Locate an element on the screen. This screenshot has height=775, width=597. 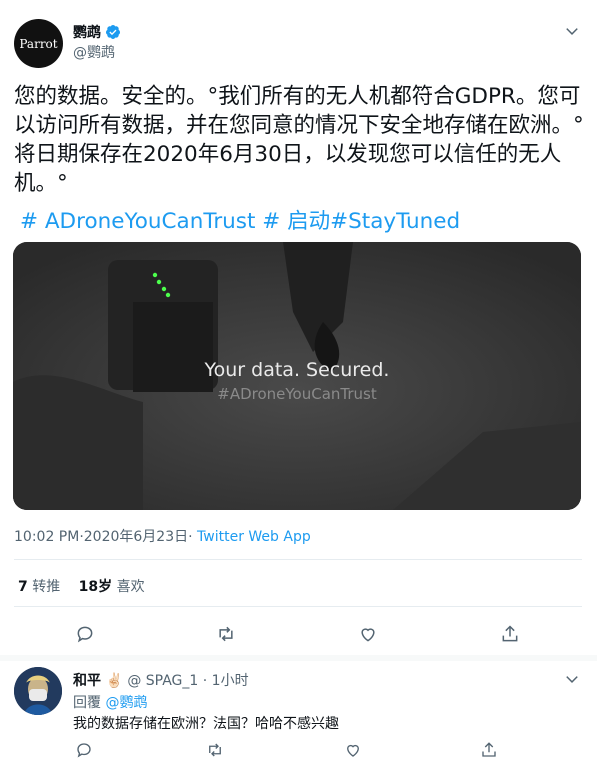
author-handle: @鹦鹉 is located at coordinates (94, 52).